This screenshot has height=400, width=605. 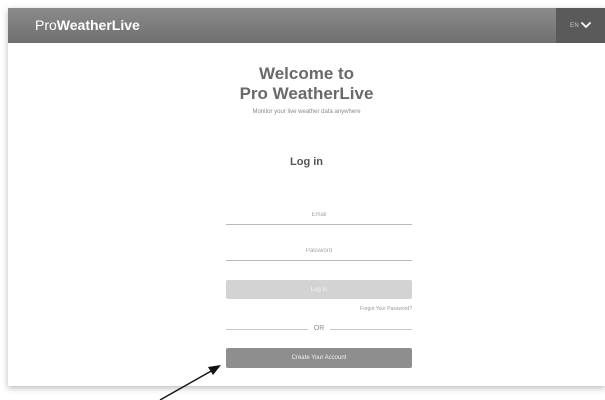 What do you see at coordinates (586, 25) in the screenshot?
I see `chevron-down-icon` at bounding box center [586, 25].